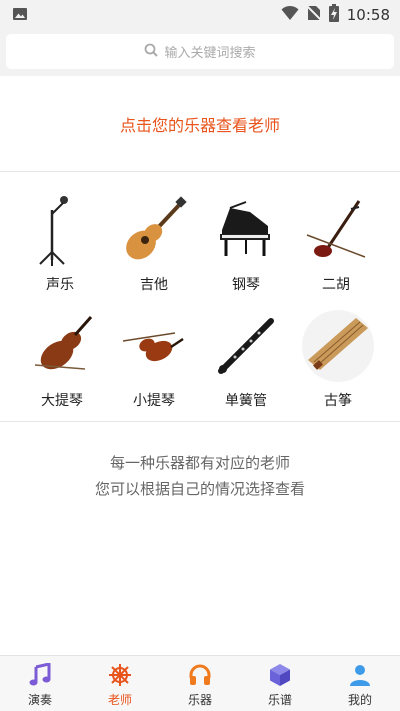  What do you see at coordinates (246, 346) in the screenshot?
I see `clarinet-icon` at bounding box center [246, 346].